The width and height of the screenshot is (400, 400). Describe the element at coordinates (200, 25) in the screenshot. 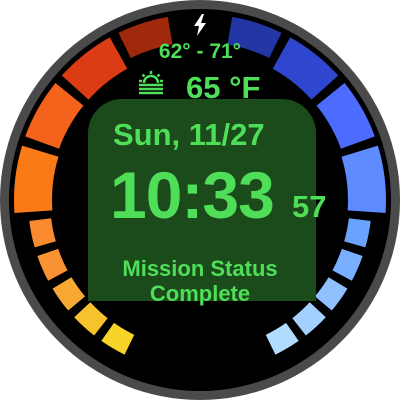

I see `lightning-bolt-icon` at that location.